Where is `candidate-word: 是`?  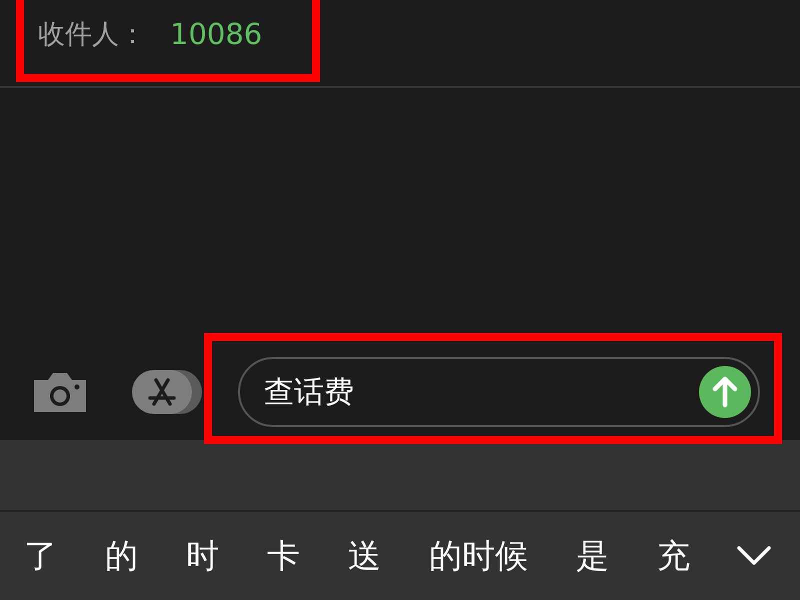 candidate-word: 是 is located at coordinates (592, 556).